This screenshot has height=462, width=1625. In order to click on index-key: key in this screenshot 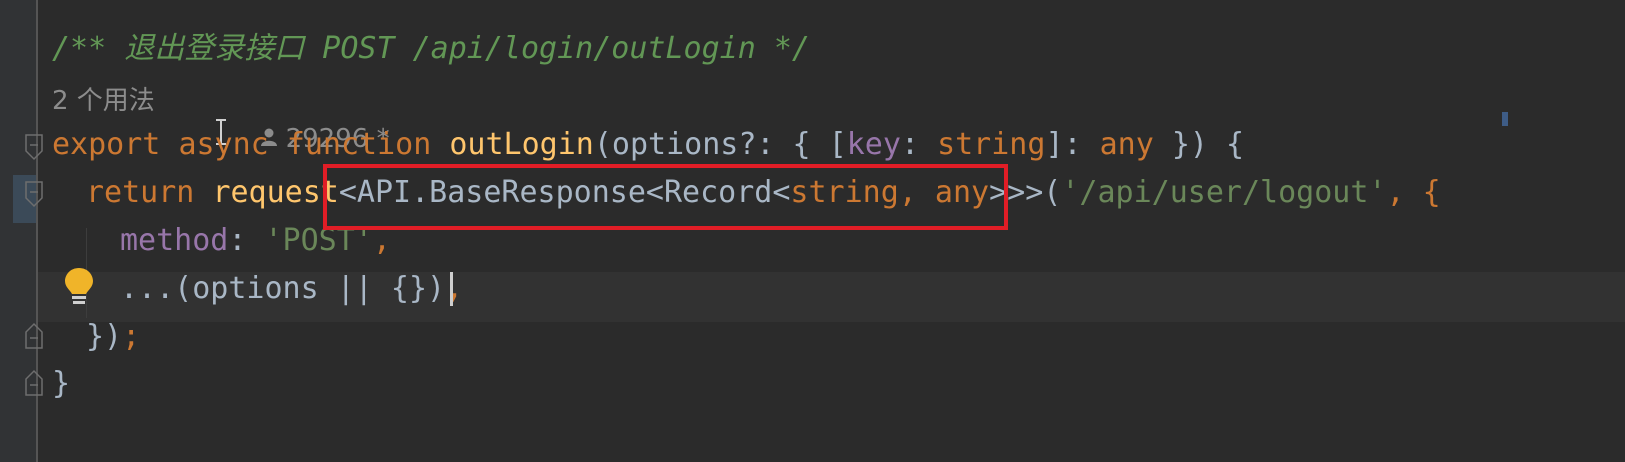, I will do `click(873, 144)`.